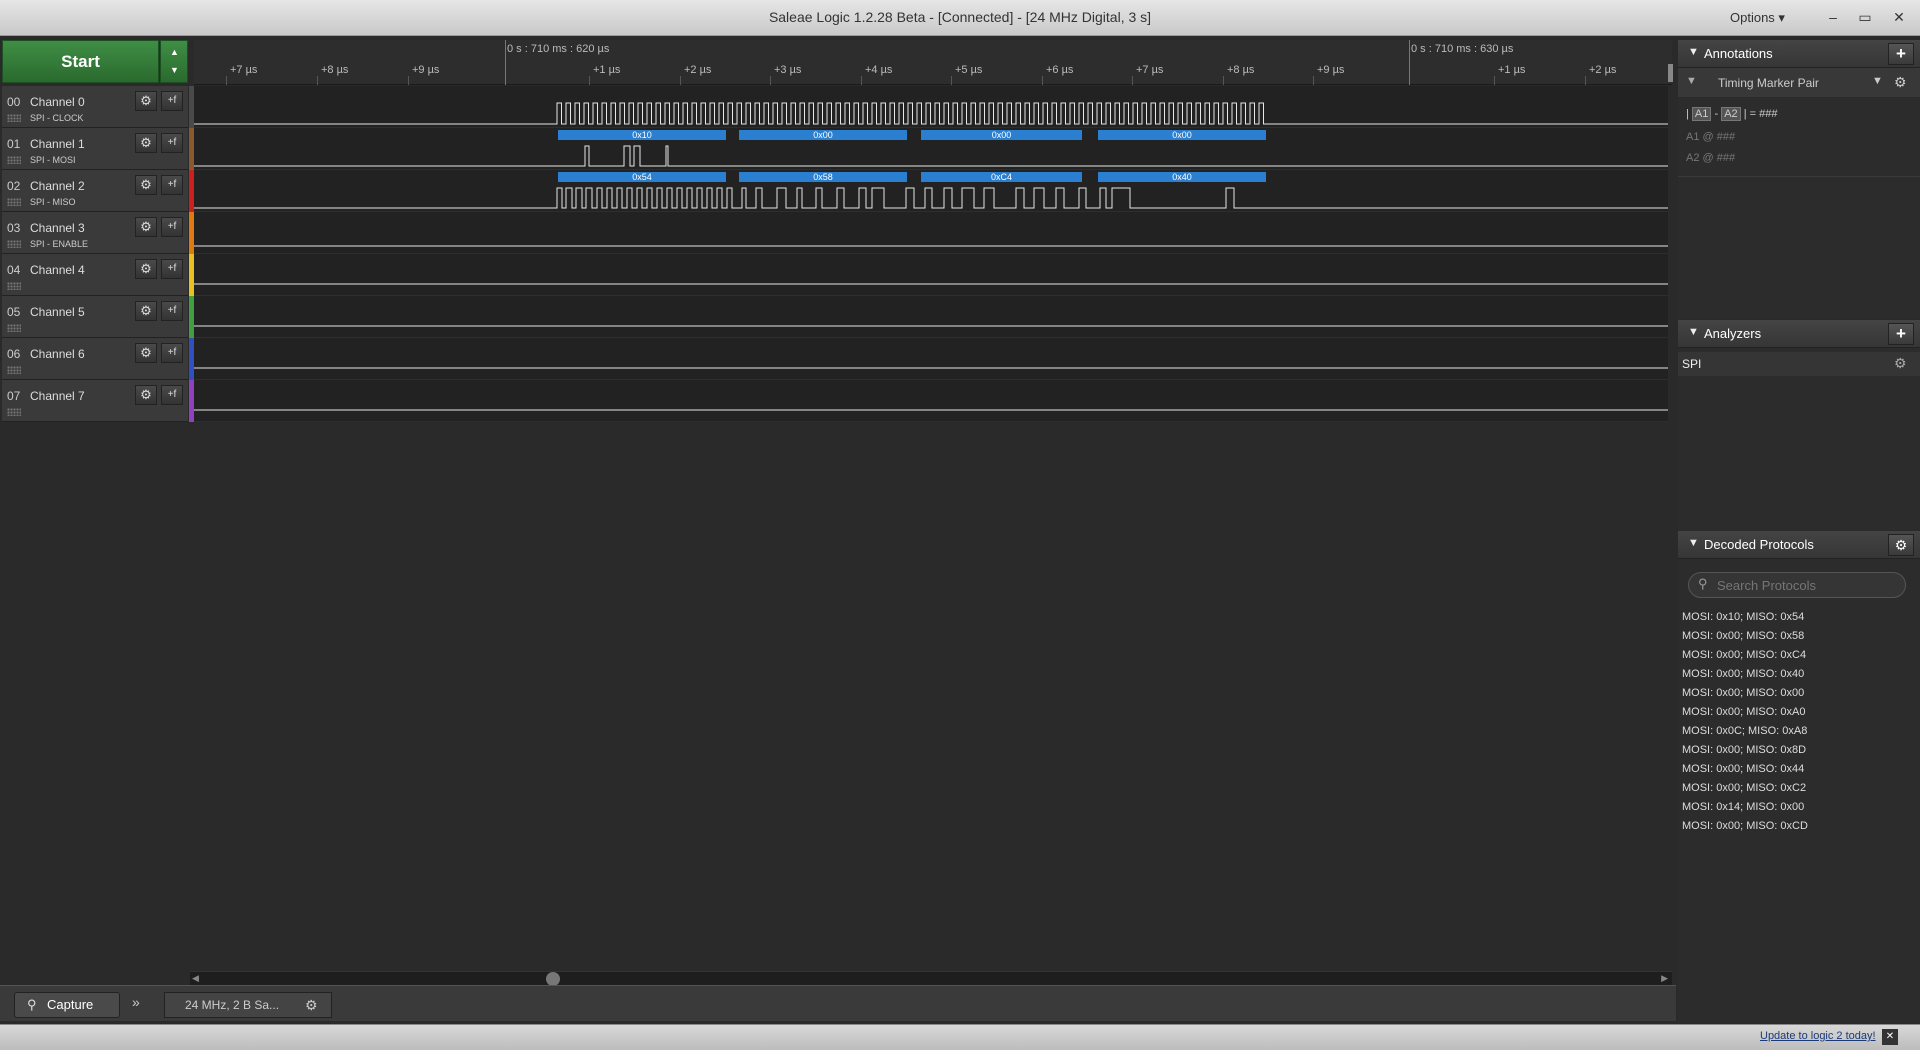 The image size is (1920, 1050). What do you see at coordinates (1799, 334) in the screenshot?
I see `analyzers-header: ▼ Analyzers +` at bounding box center [1799, 334].